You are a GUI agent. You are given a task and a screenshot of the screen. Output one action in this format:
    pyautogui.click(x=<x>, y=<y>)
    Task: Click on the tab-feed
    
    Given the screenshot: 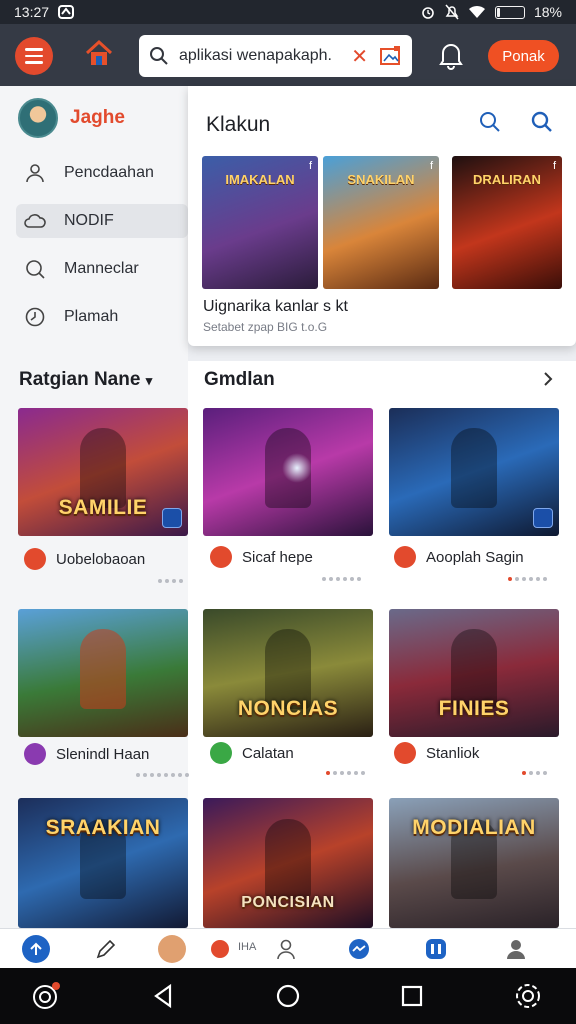 What is the action you would take?
    pyautogui.click(x=436, y=949)
    